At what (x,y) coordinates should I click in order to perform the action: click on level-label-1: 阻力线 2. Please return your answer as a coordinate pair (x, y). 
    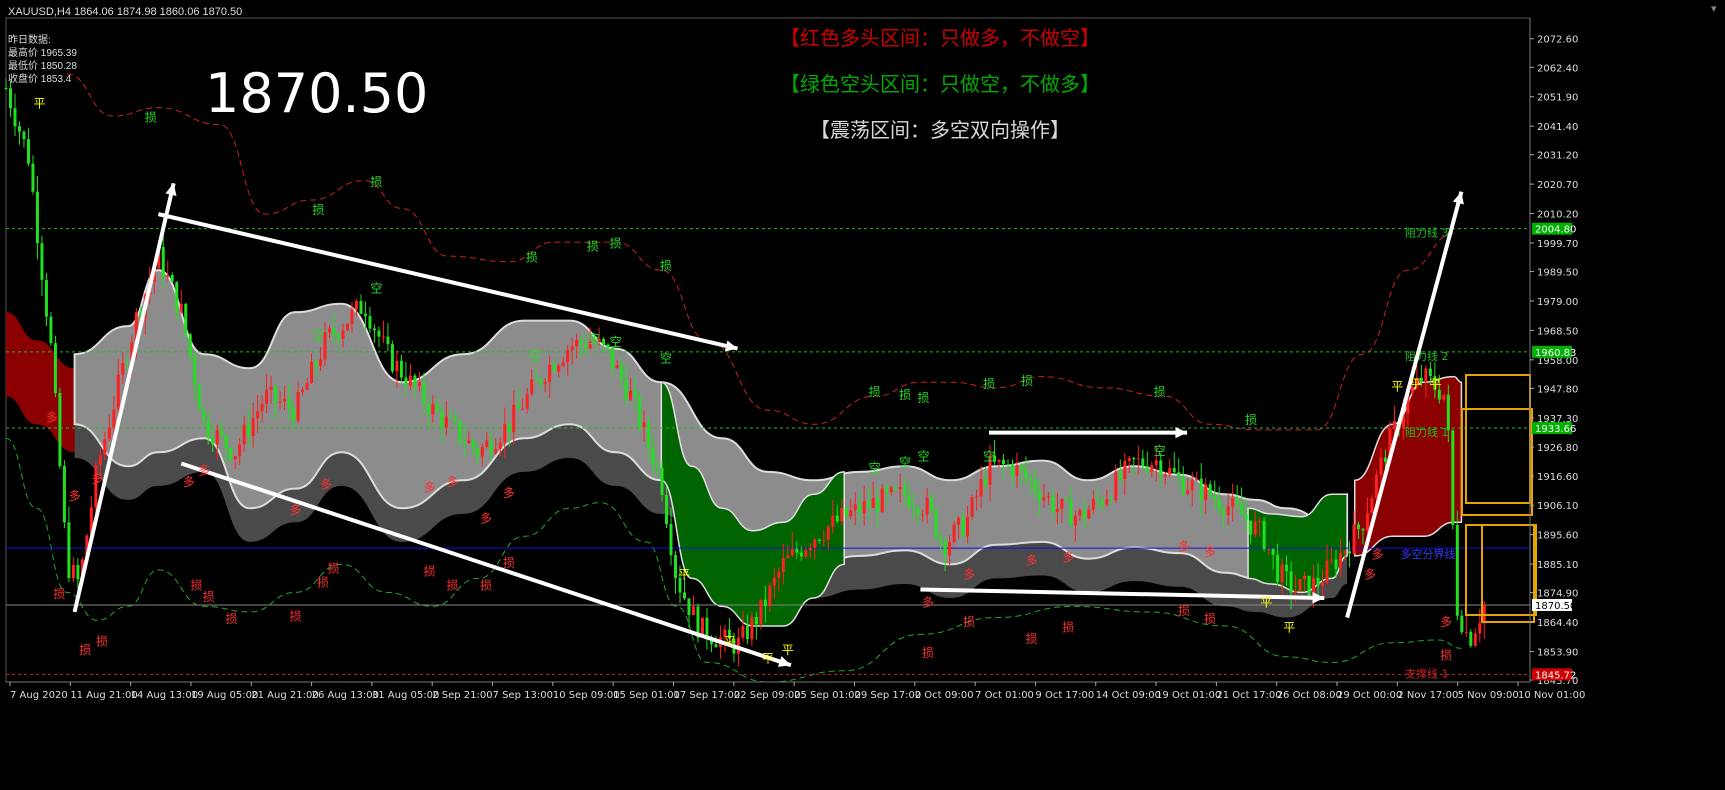
    Looking at the image, I should click on (1427, 356).